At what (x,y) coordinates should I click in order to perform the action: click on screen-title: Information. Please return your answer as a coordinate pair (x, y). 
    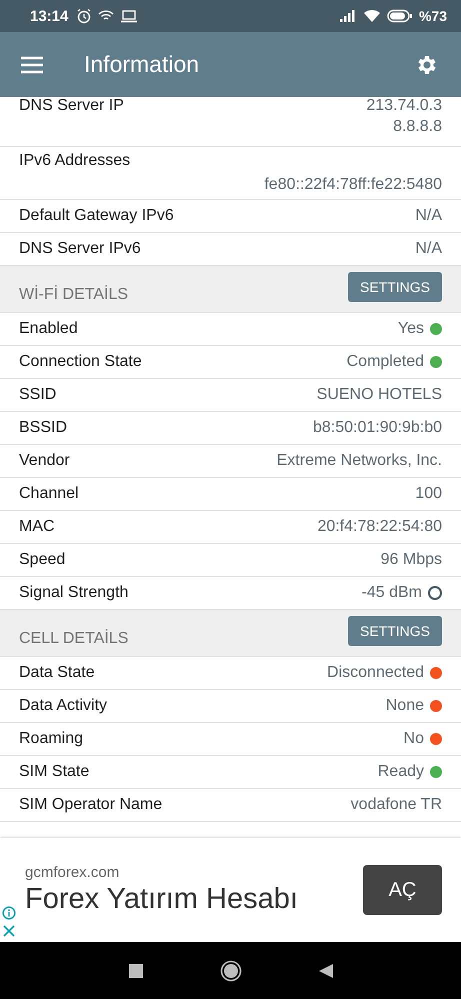
    Looking at the image, I should click on (141, 64).